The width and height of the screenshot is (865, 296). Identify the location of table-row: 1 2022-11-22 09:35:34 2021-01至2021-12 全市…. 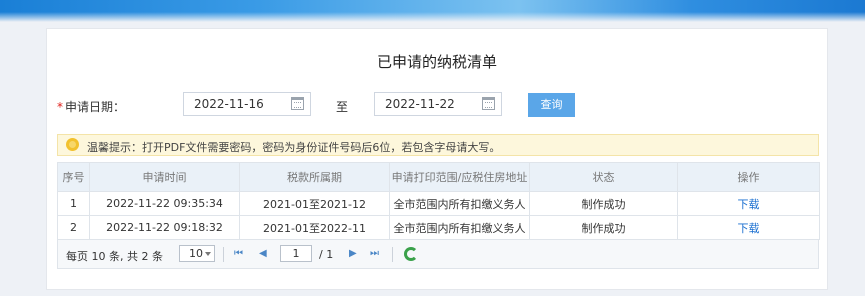
(438, 203).